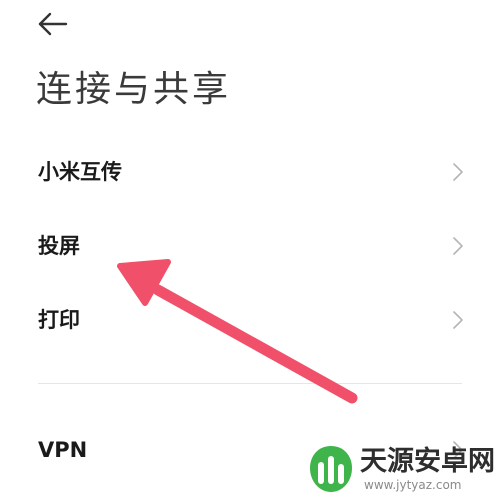 This screenshot has width=500, height=500. Describe the element at coordinates (250, 246) in the screenshot. I see `settings-item-screen-cast: 投屏` at that location.